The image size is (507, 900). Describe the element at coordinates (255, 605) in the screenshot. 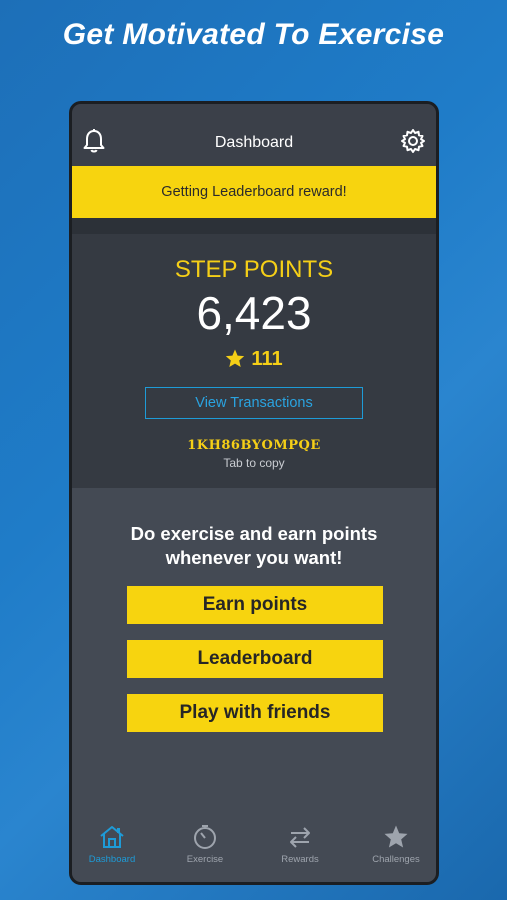

I see `earn-points-button: Earn points` at that location.